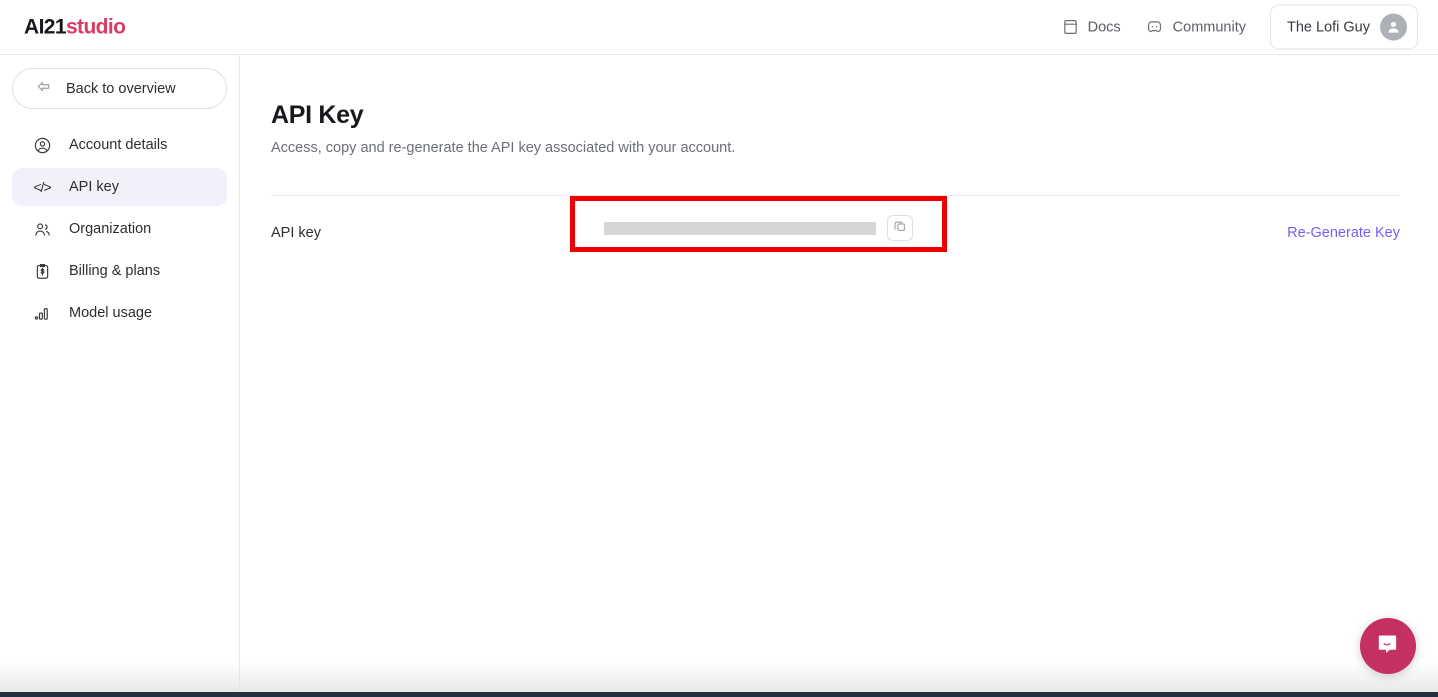 Image resolution: width=1438 pixels, height=697 pixels. I want to click on chat-launcher-button, so click(1388, 646).